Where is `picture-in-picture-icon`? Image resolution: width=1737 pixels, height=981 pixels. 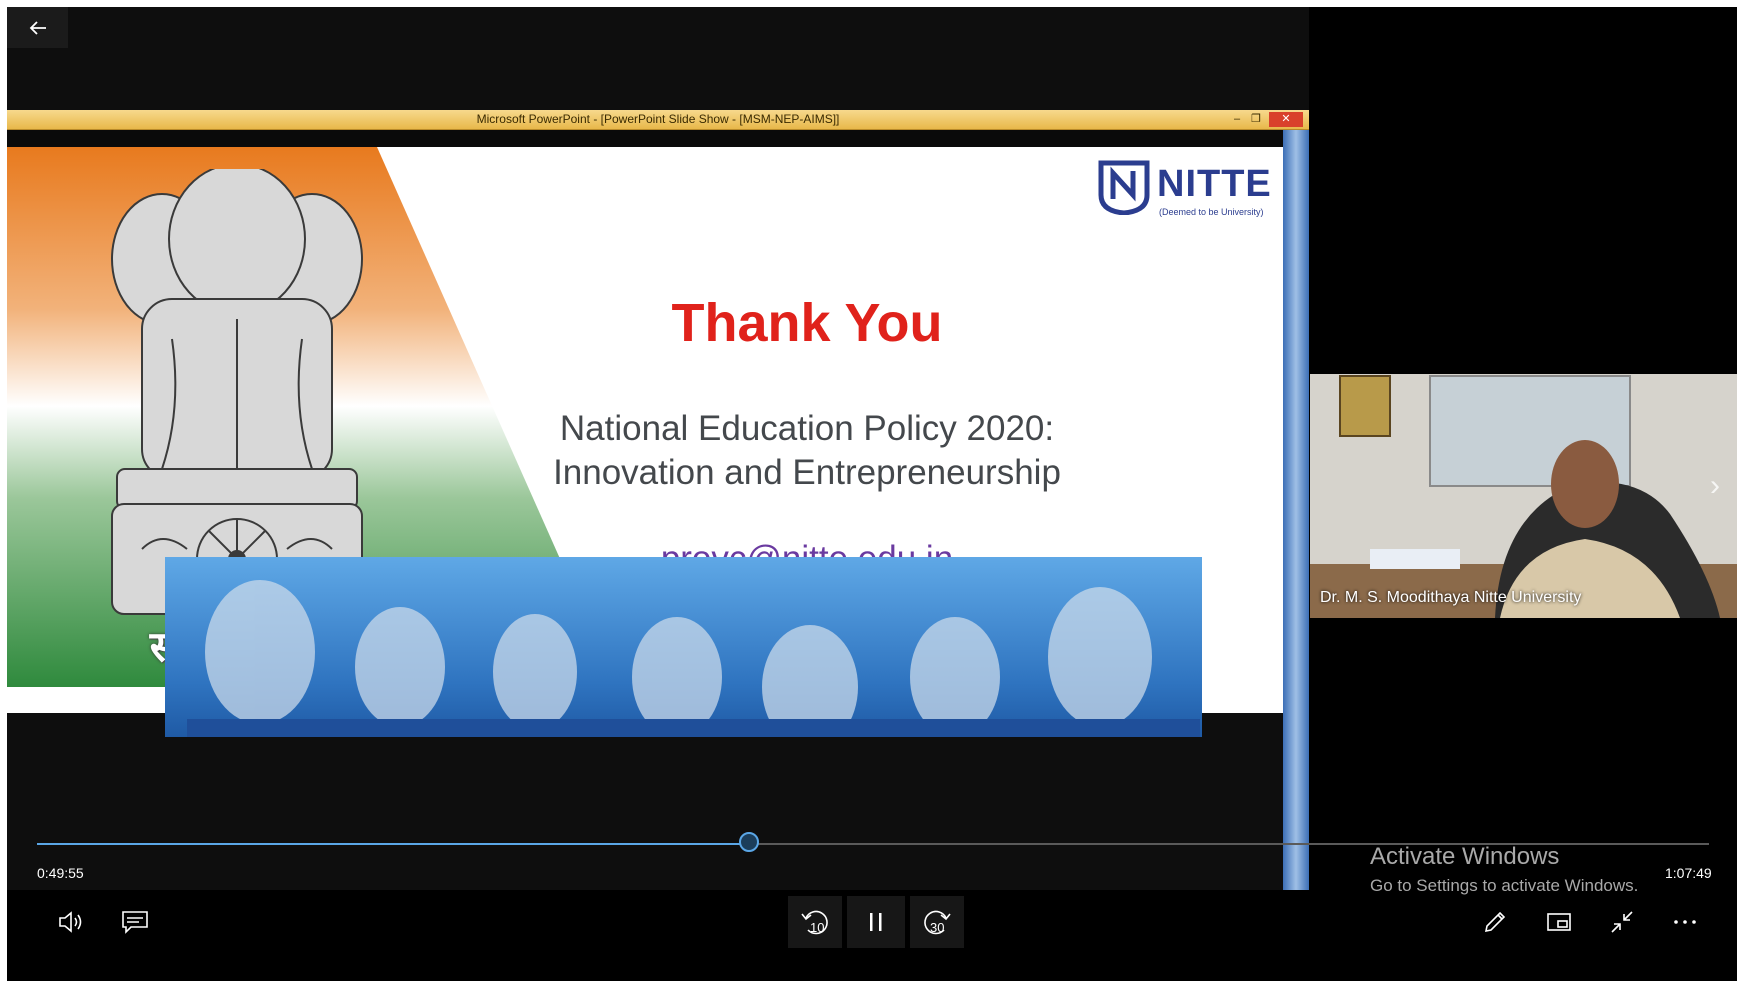 picture-in-picture-icon is located at coordinates (1559, 922).